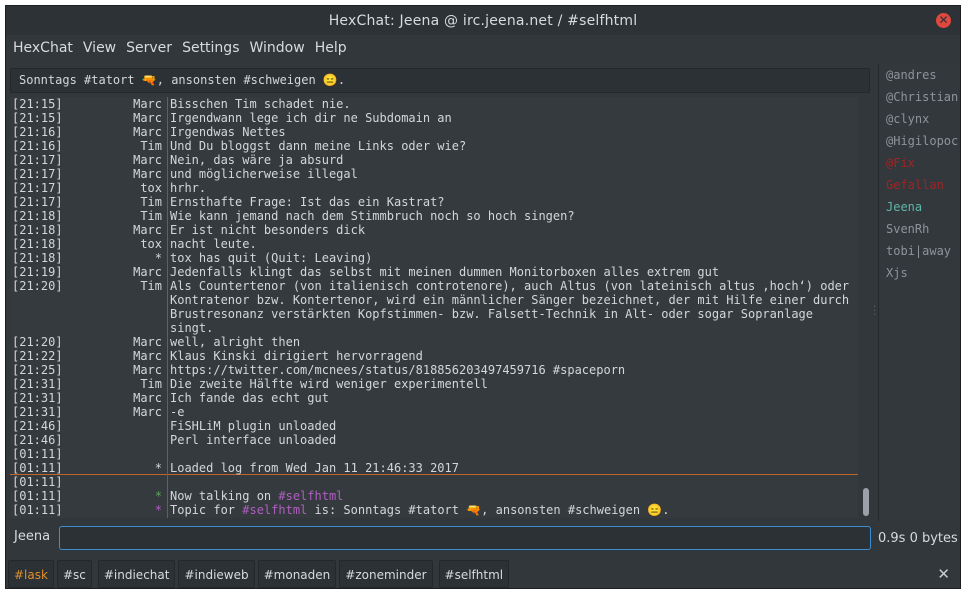 The image size is (966, 596). Describe the element at coordinates (37, 356) in the screenshot. I see `timestamp: [21:22]` at that location.